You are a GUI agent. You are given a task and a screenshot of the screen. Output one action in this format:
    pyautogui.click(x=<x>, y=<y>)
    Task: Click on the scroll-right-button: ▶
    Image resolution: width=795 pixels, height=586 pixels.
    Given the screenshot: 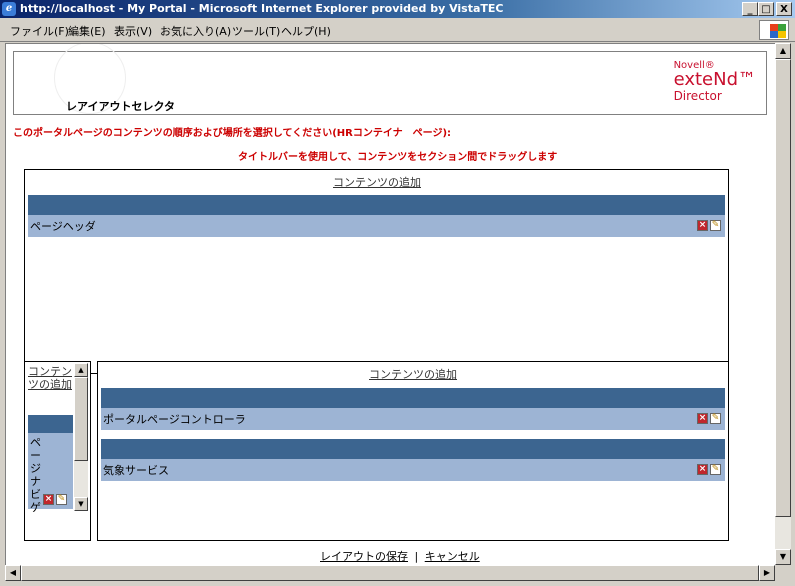 What is the action you would take?
    pyautogui.click(x=767, y=573)
    